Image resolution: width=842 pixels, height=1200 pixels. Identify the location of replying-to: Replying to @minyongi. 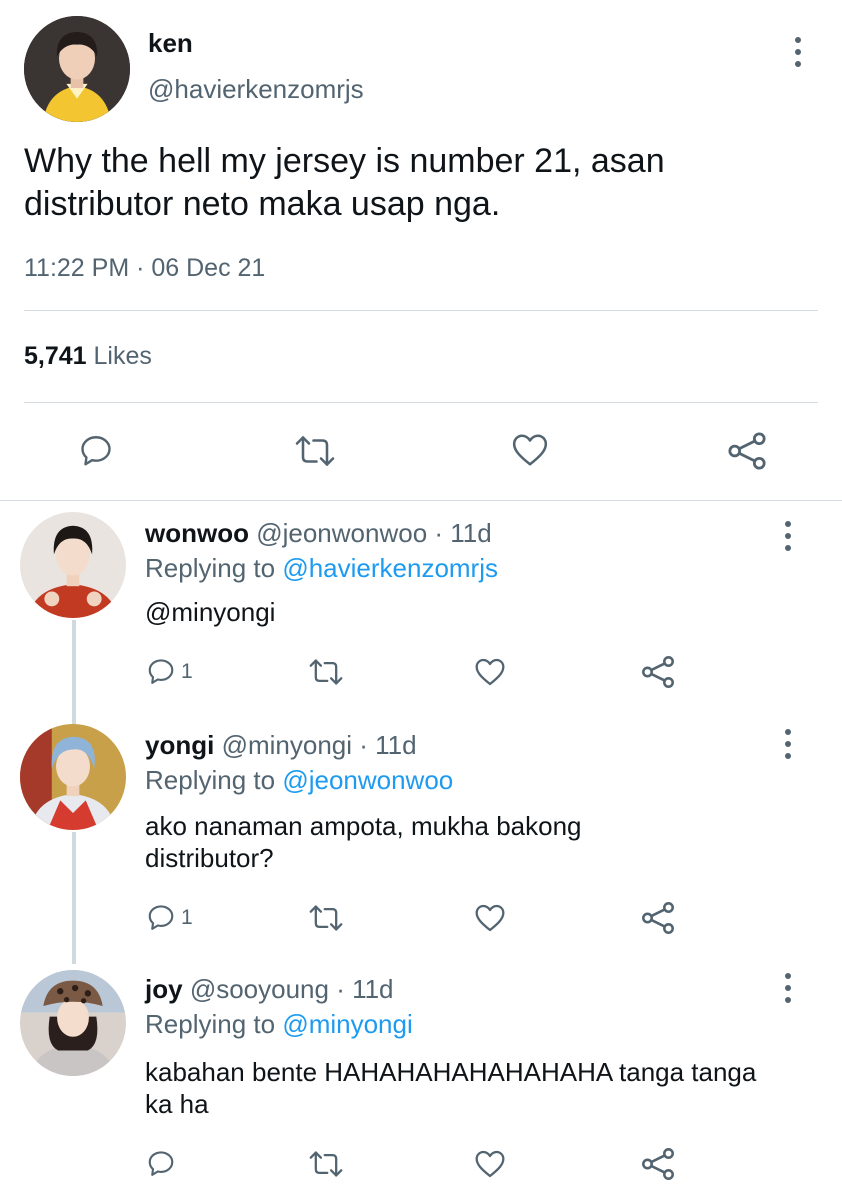
(279, 1024).